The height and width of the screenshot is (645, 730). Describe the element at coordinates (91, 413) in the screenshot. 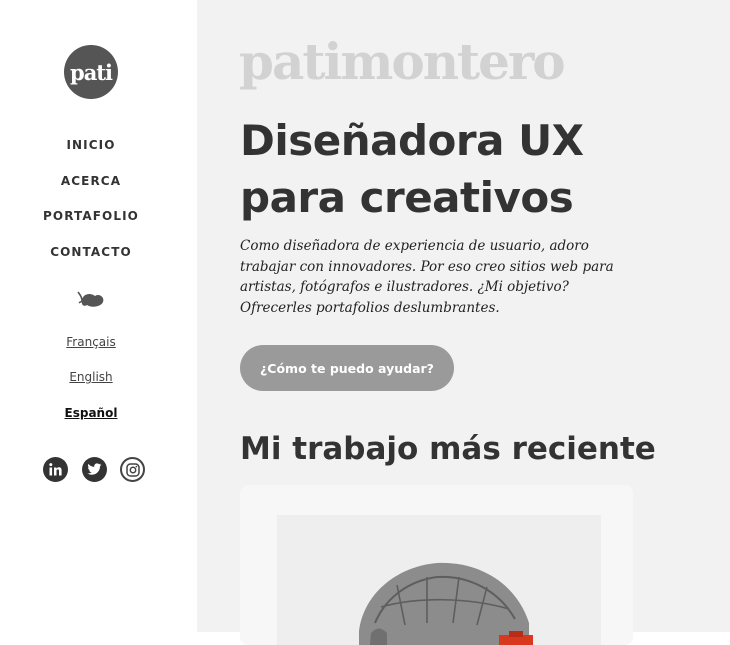

I see `language-espanol: Español` at that location.